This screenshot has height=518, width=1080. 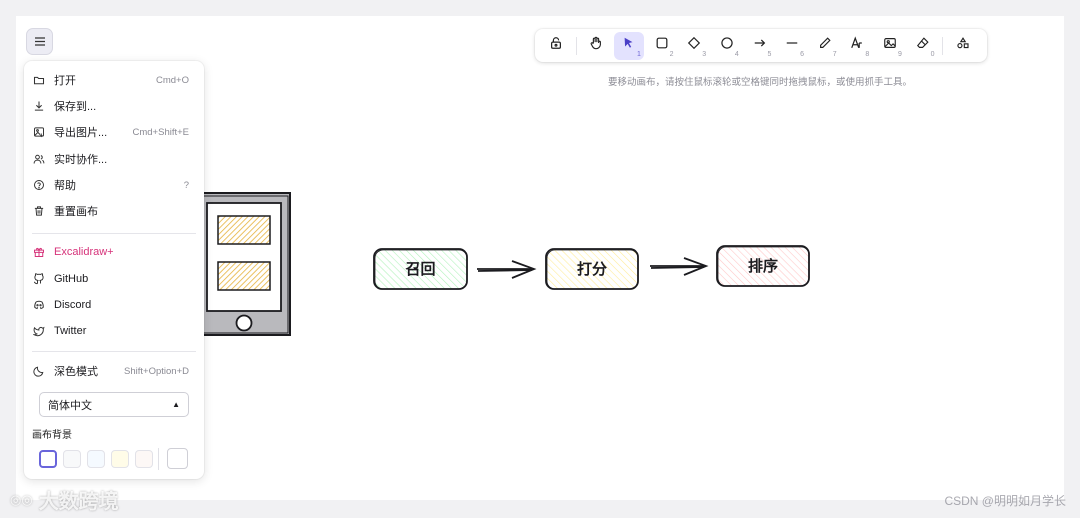 I want to click on watermark-logo-icon: ◎◎, so click(x=21, y=499).